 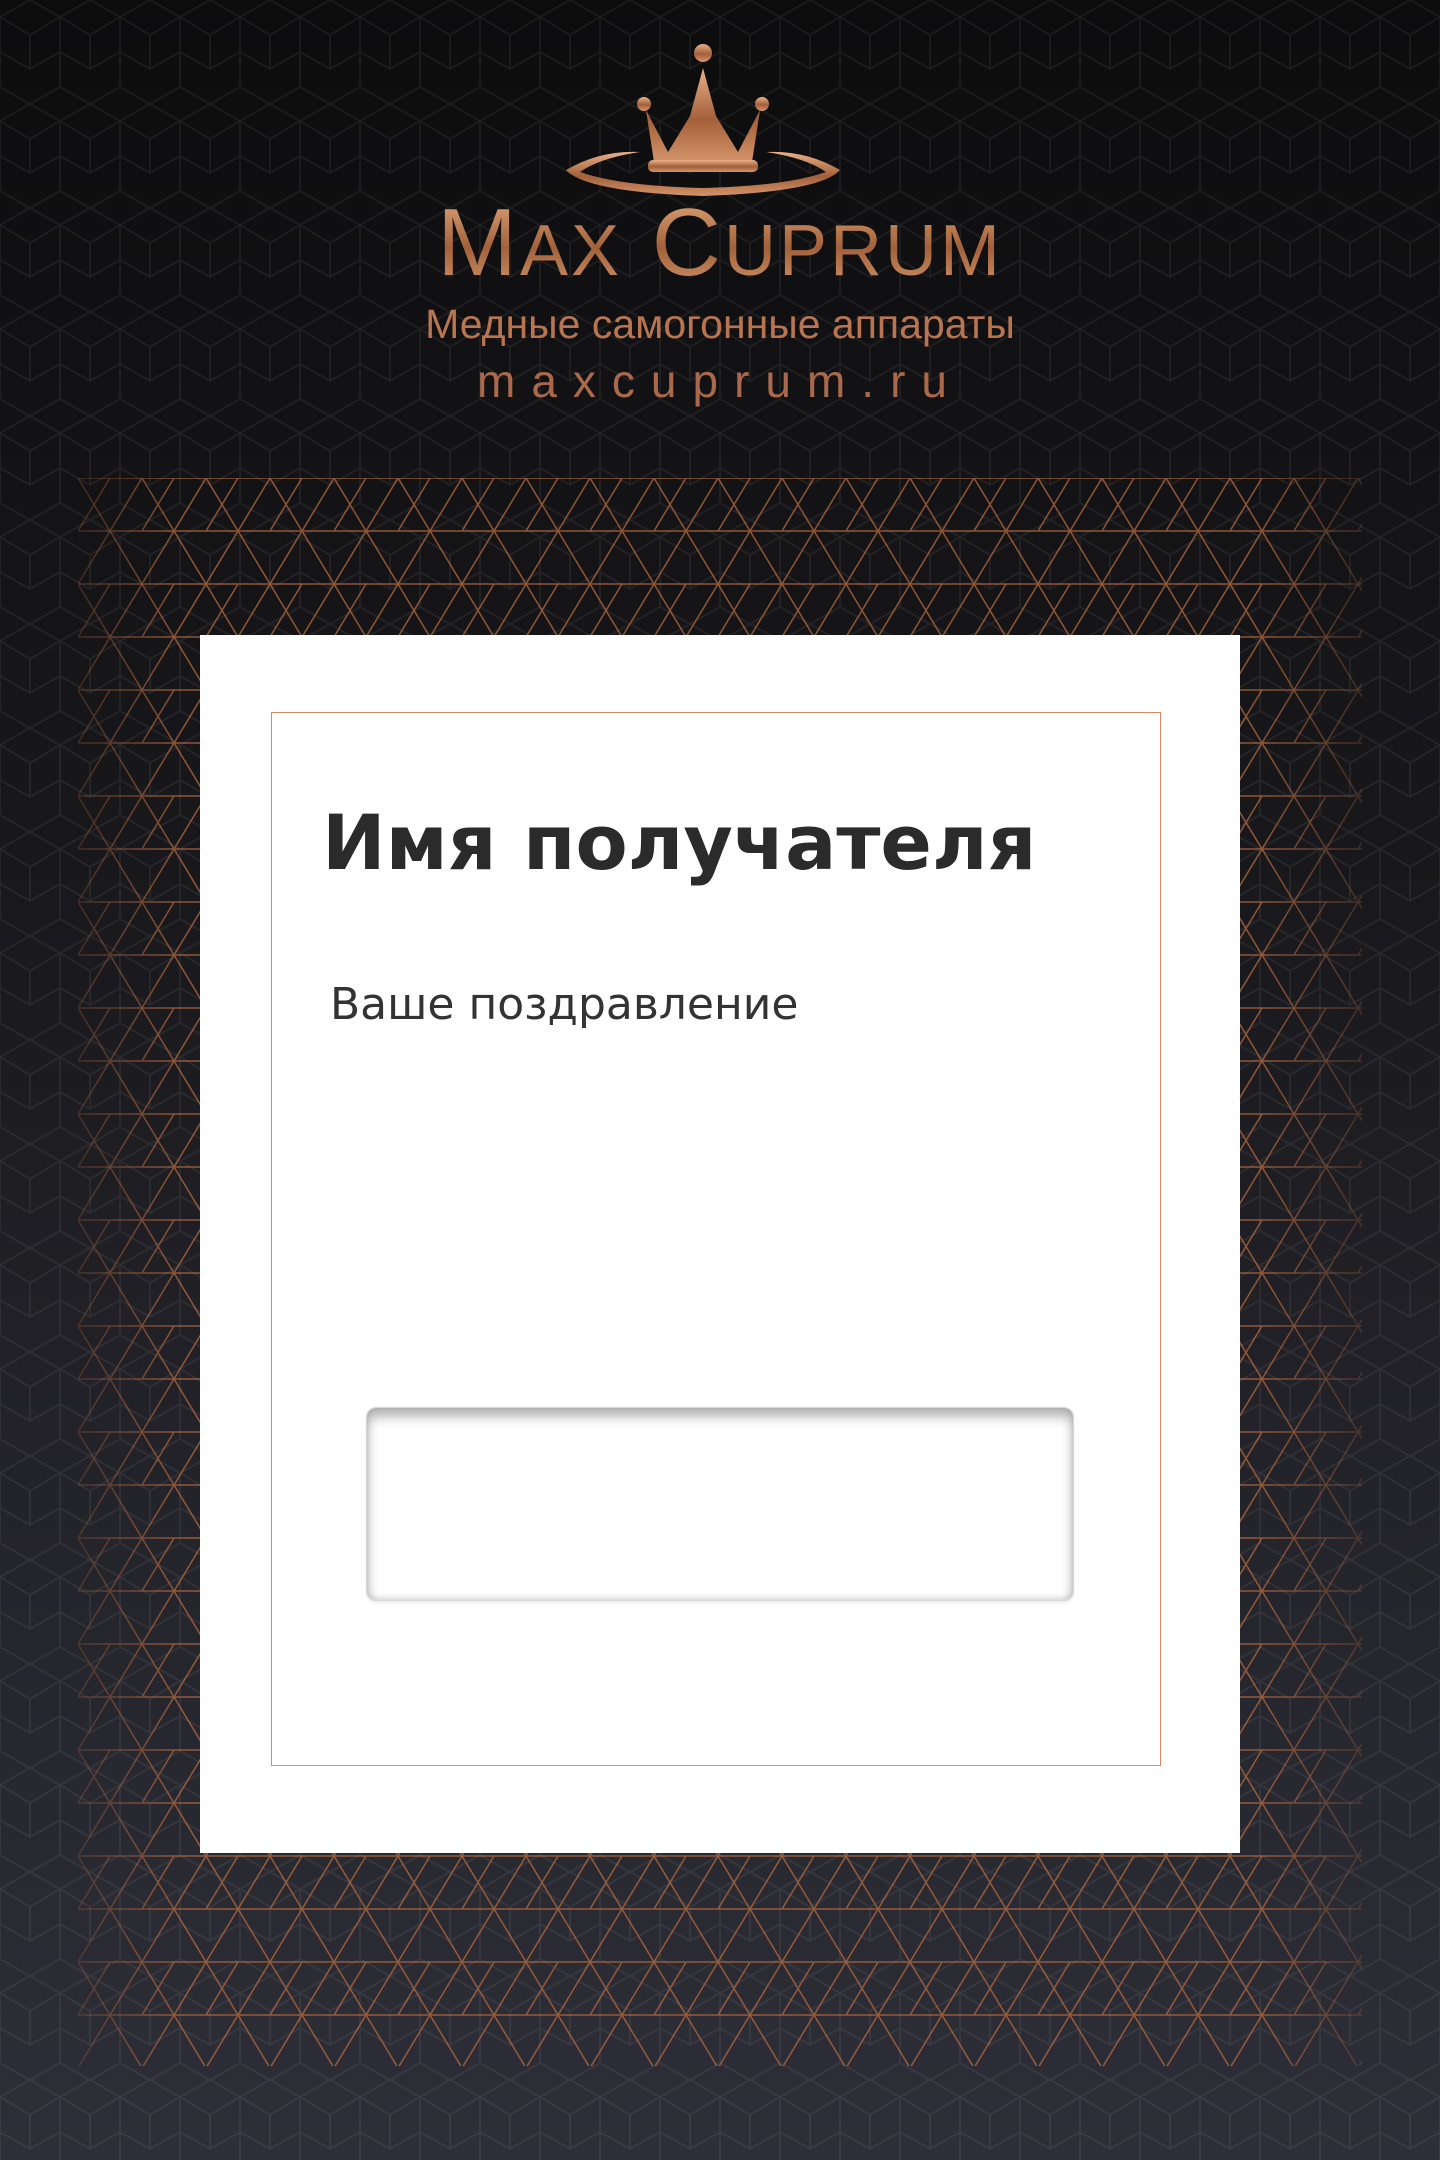 I want to click on crown-icon, so click(x=703, y=120).